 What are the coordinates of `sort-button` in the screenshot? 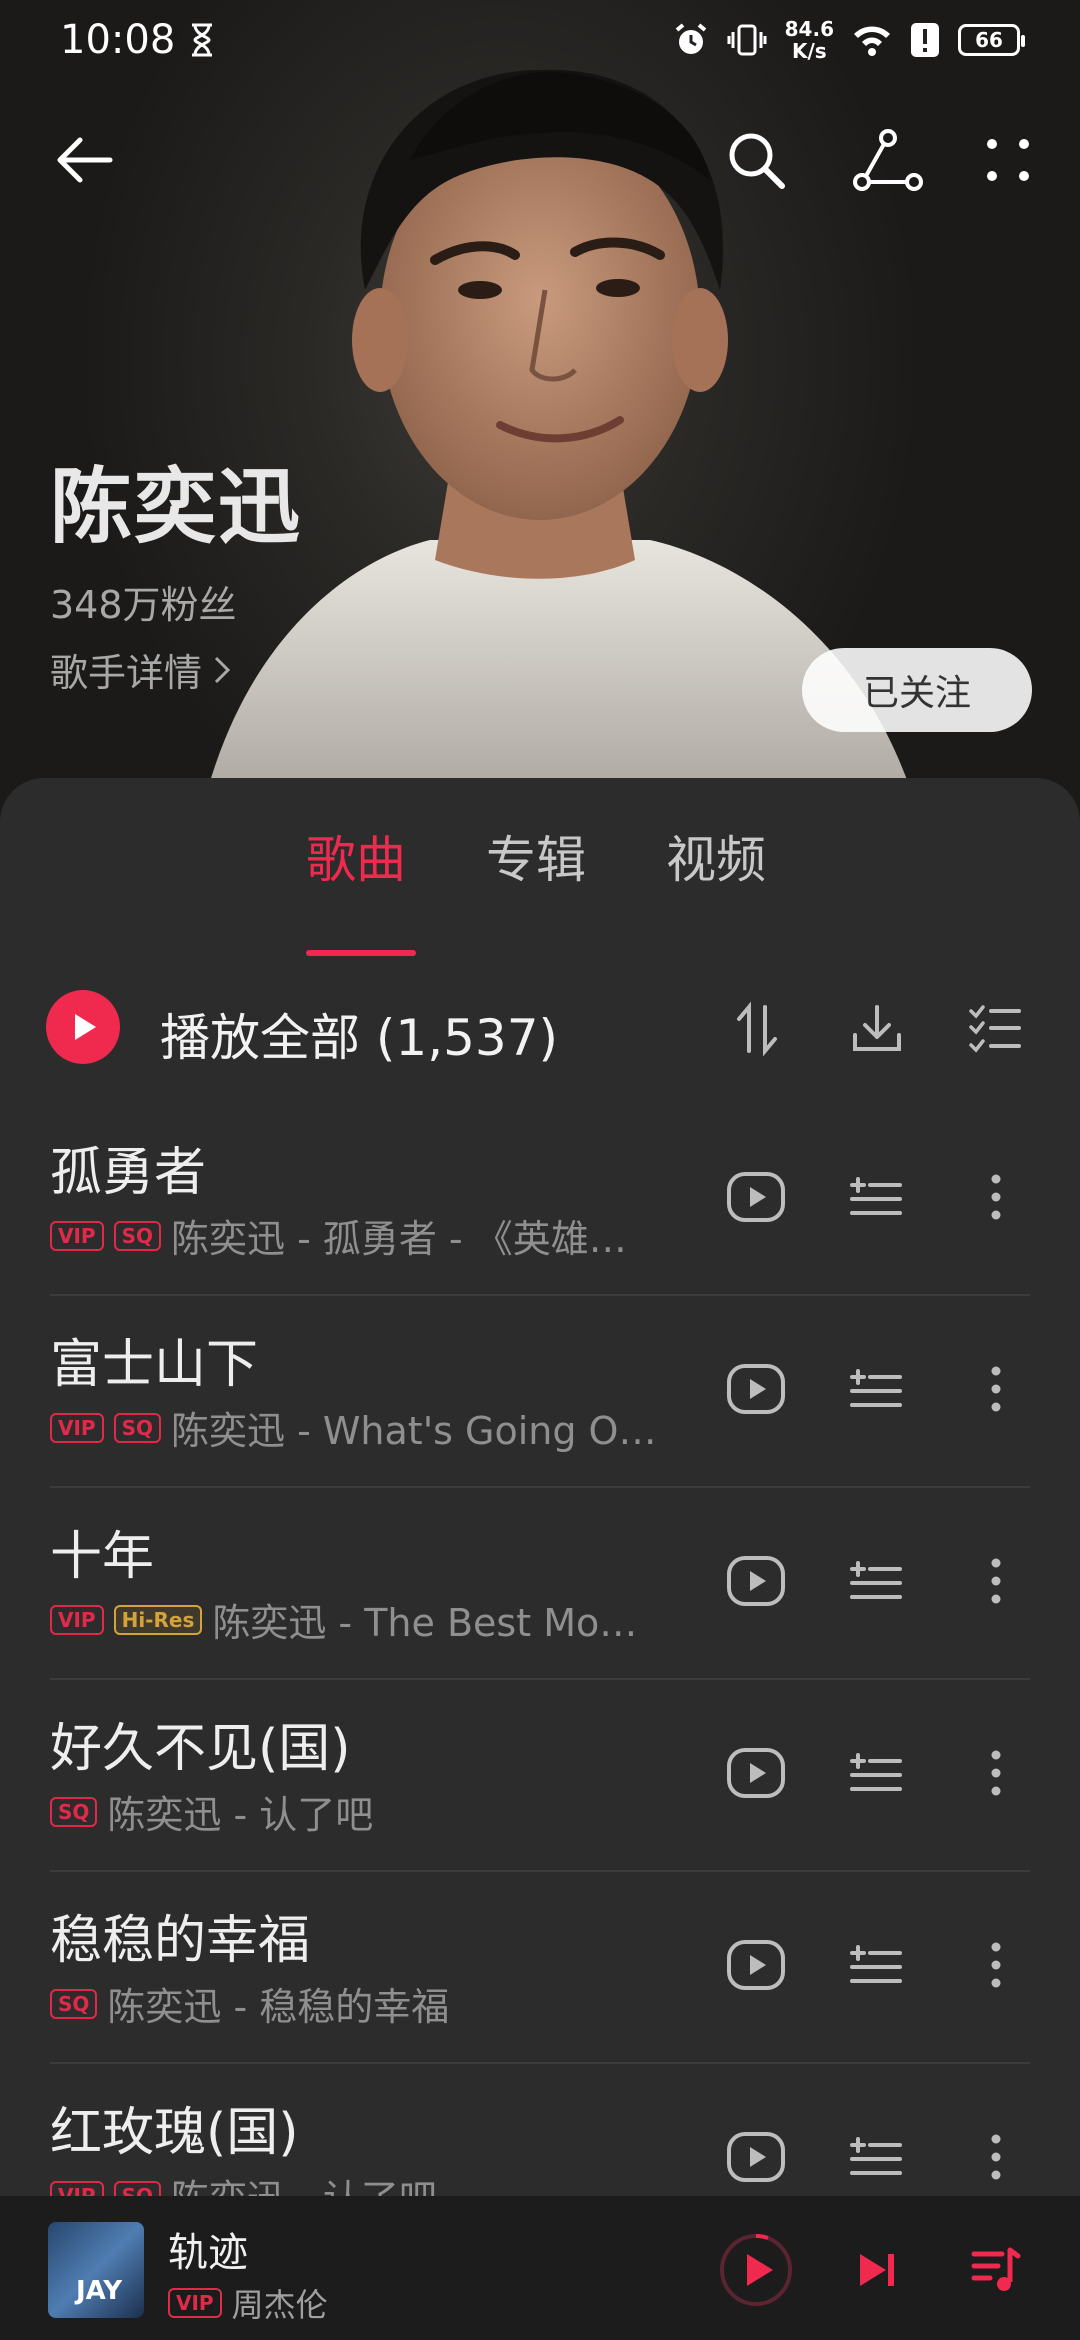 It's located at (757, 1029).